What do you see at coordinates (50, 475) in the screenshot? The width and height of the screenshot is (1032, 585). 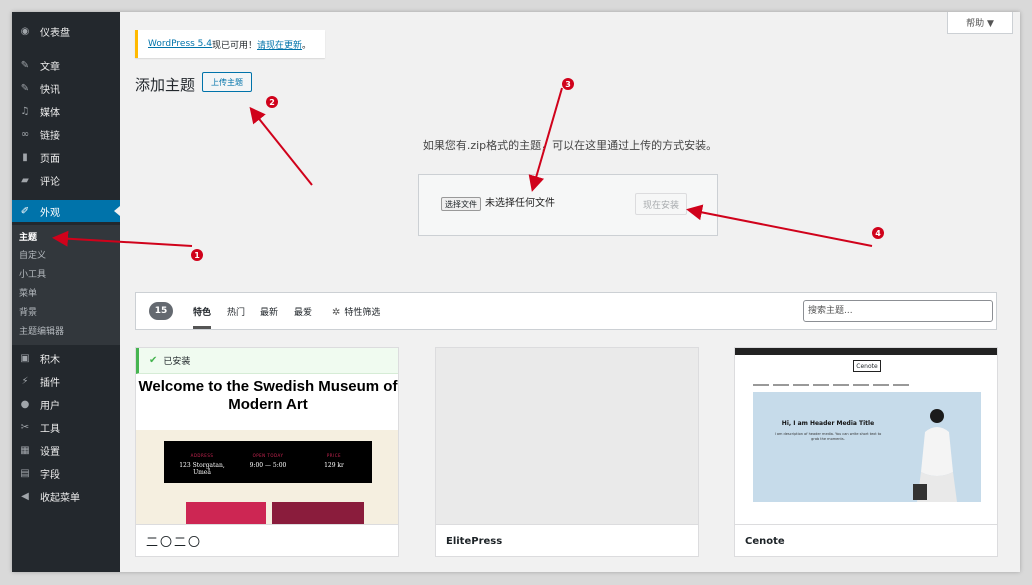 I see `sidebar-item-label: 字段` at bounding box center [50, 475].